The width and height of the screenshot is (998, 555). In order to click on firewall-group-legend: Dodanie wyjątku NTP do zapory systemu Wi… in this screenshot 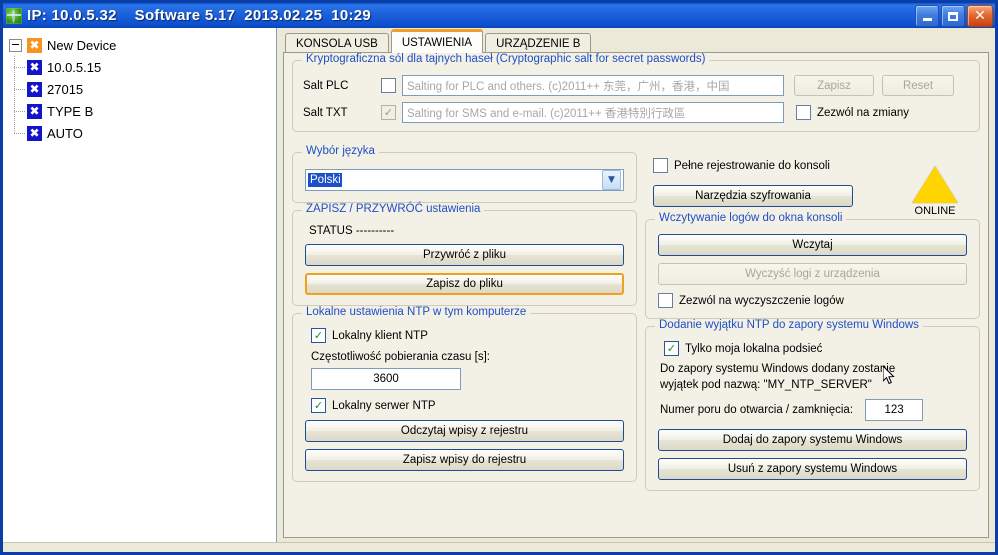, I will do `click(789, 325)`.